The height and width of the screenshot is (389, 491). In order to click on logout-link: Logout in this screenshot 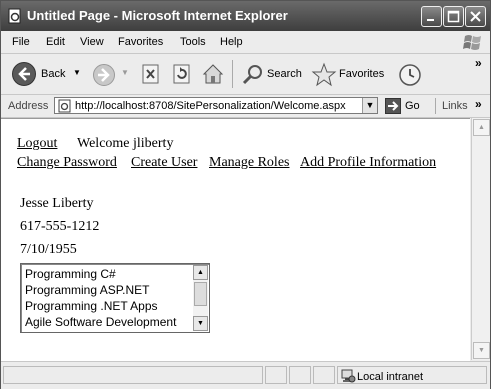, I will do `click(37, 144)`.